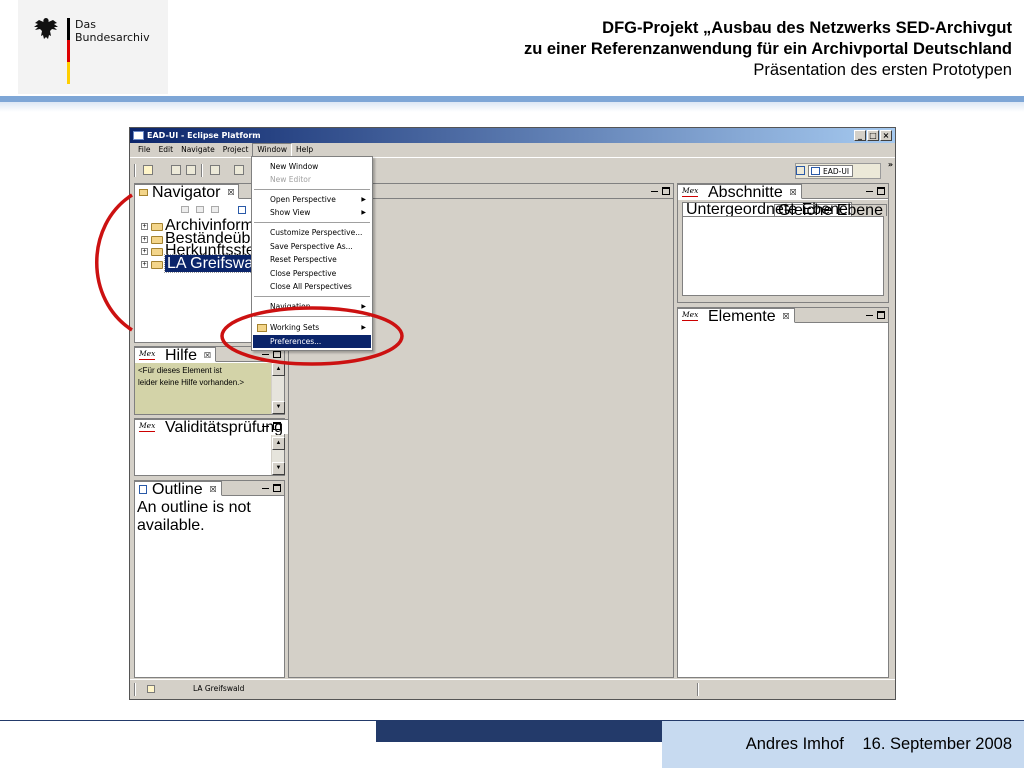 This screenshot has height=768, width=1024. Describe the element at coordinates (239, 170) in the screenshot. I see `external-tools-icon` at that location.